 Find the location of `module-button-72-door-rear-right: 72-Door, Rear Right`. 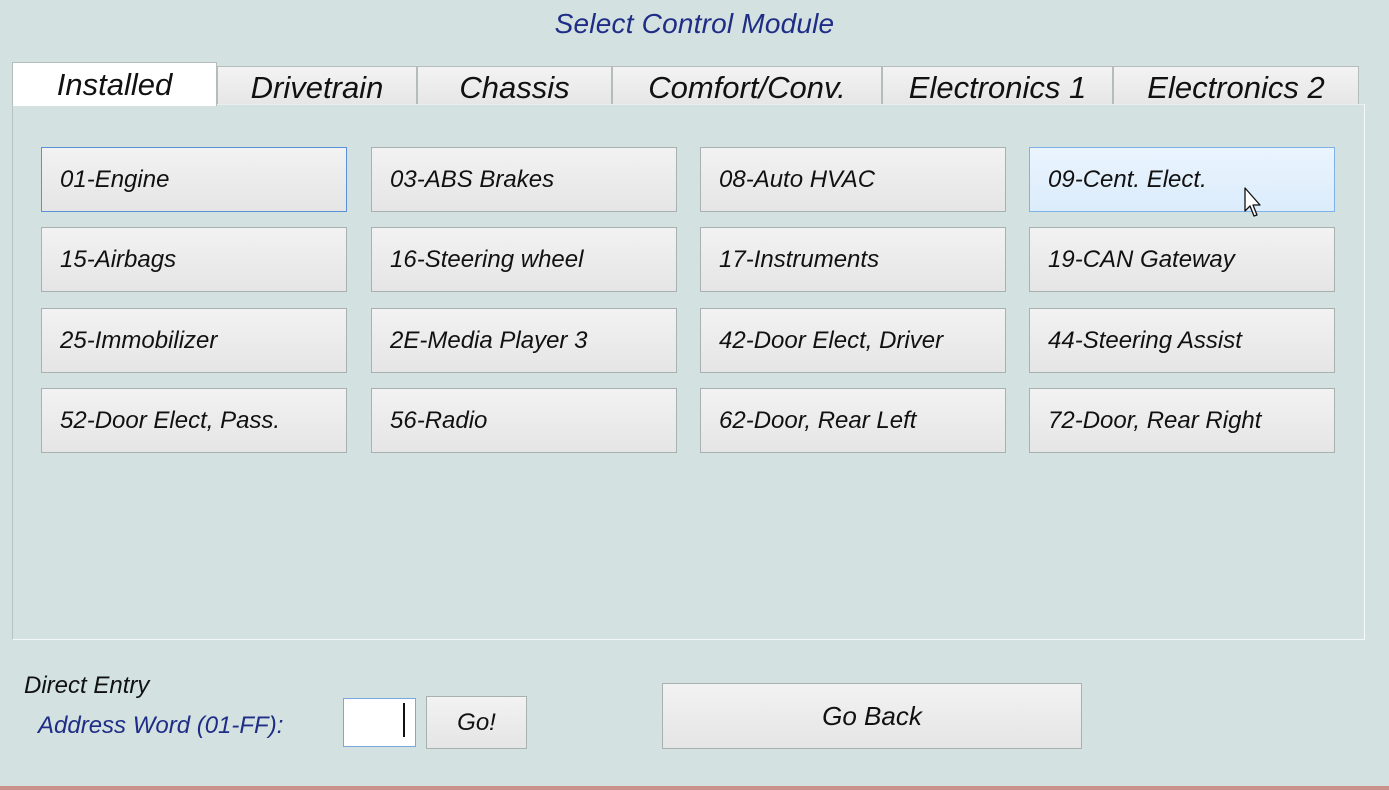

module-button-72-door-rear-right: 72-Door, Rear Right is located at coordinates (1182, 420).